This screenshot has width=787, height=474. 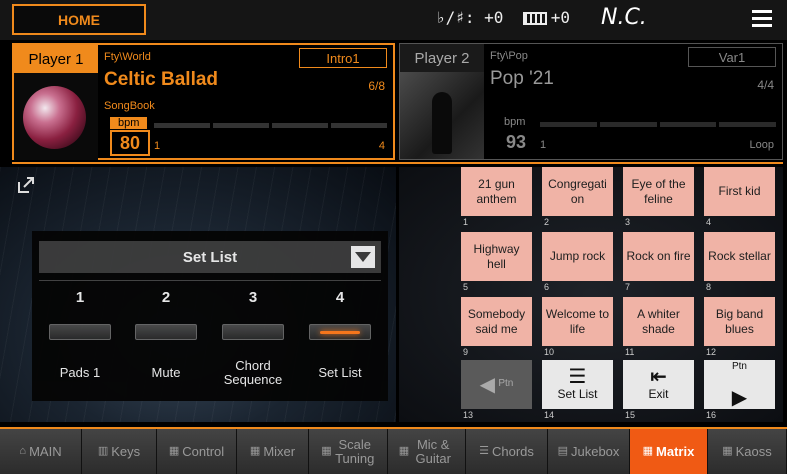 What do you see at coordinates (658, 124) in the screenshot?
I see `player-2-progress-bars` at bounding box center [658, 124].